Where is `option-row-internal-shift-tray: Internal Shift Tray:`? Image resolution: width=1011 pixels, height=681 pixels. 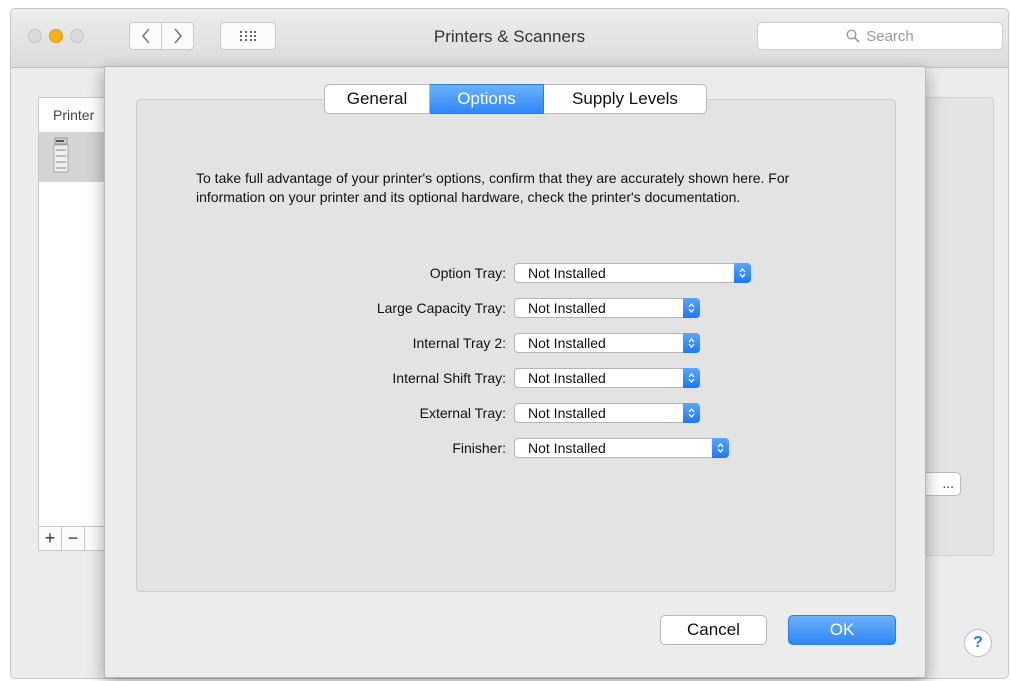
option-row-internal-shift-tray: Internal Shift Tray: is located at coordinates (321, 378).